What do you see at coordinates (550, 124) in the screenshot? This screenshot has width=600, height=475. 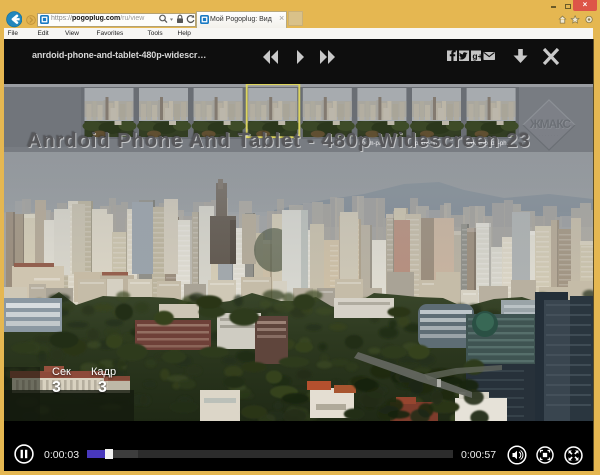 I see `svg-text: ЖМАКС` at bounding box center [550, 124].